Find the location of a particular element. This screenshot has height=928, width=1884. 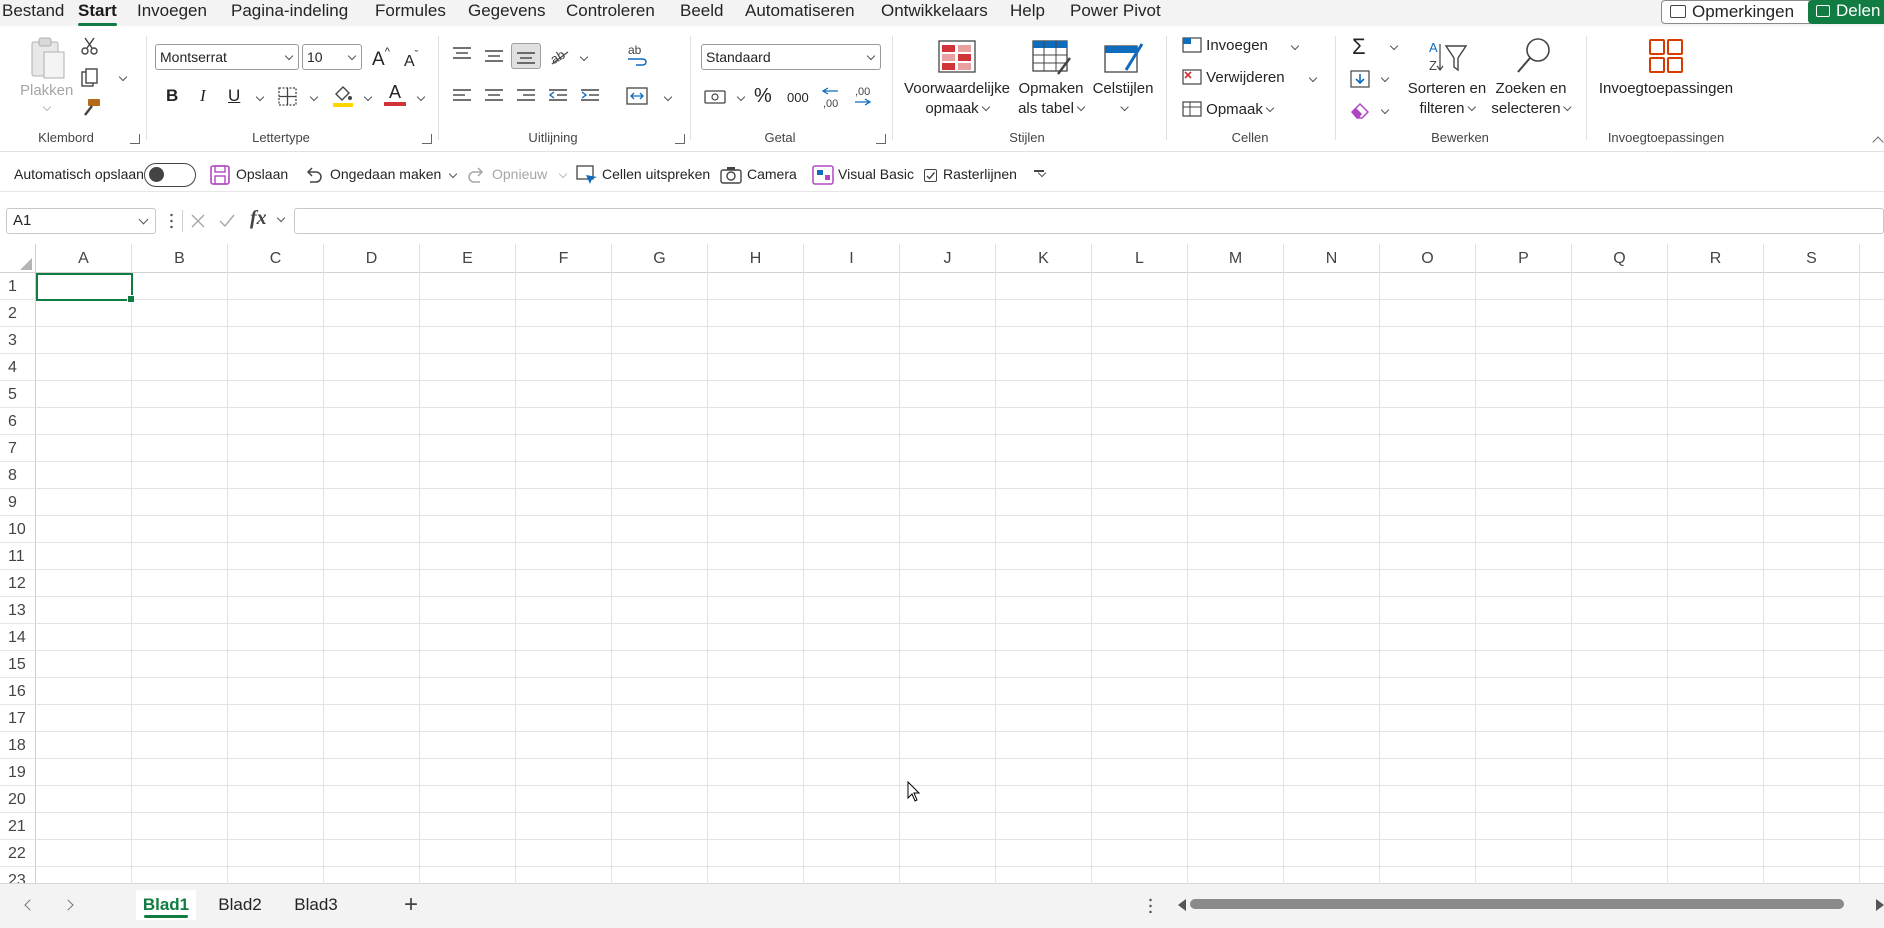

currency-icon is located at coordinates (716, 97).